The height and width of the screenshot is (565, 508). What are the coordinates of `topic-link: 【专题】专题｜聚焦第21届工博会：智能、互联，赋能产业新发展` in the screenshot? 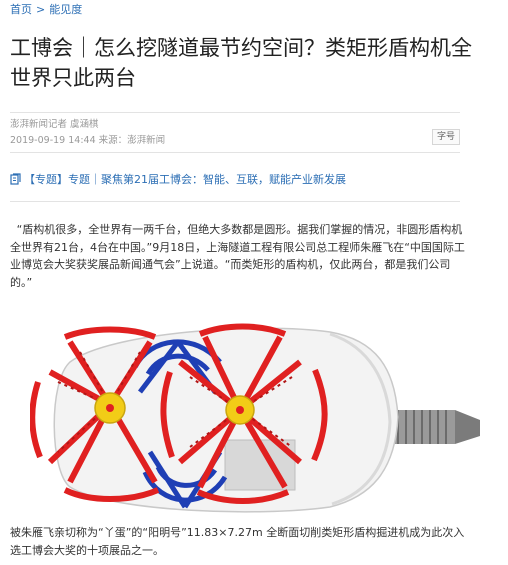 It's located at (178, 181).